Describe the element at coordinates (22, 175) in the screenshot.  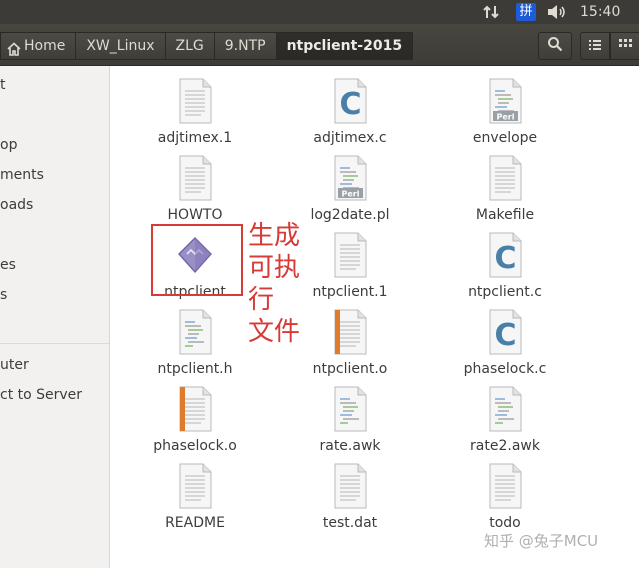
I see `sidebar-item-documents: ments` at that location.